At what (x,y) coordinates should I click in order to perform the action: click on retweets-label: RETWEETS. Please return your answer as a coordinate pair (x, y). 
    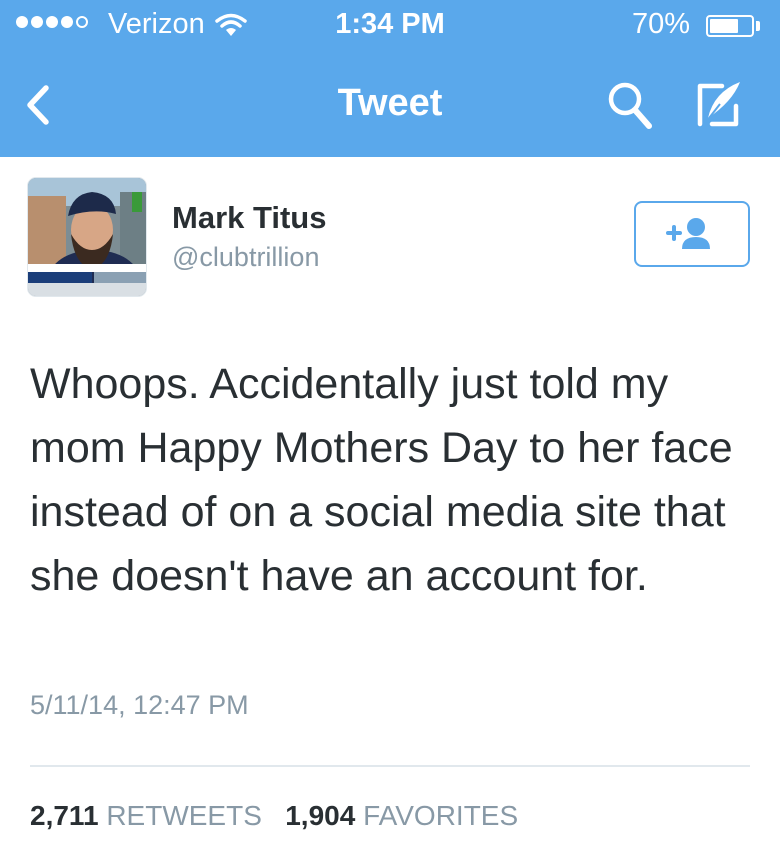
    Looking at the image, I should click on (184, 815).